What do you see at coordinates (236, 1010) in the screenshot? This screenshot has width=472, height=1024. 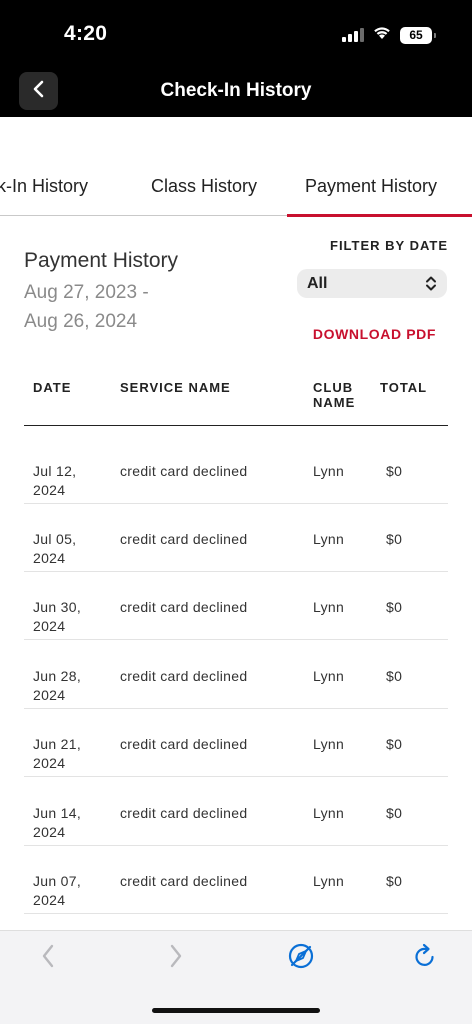 I see `home-indicator` at bounding box center [236, 1010].